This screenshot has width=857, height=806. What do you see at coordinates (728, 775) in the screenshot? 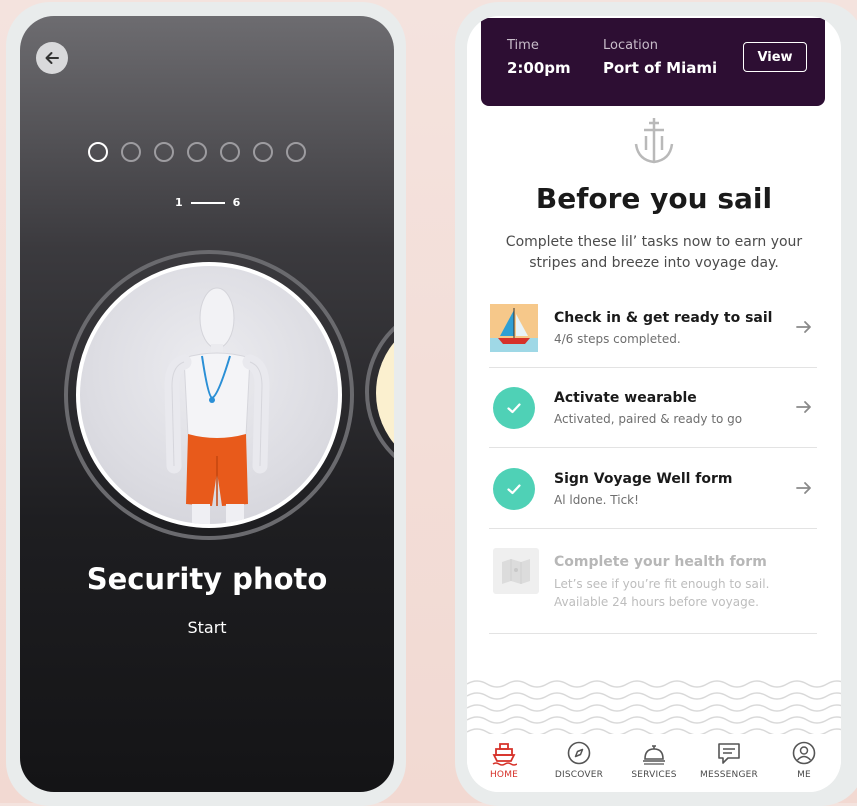
I see `nav-label: MESSENGER` at bounding box center [728, 775].